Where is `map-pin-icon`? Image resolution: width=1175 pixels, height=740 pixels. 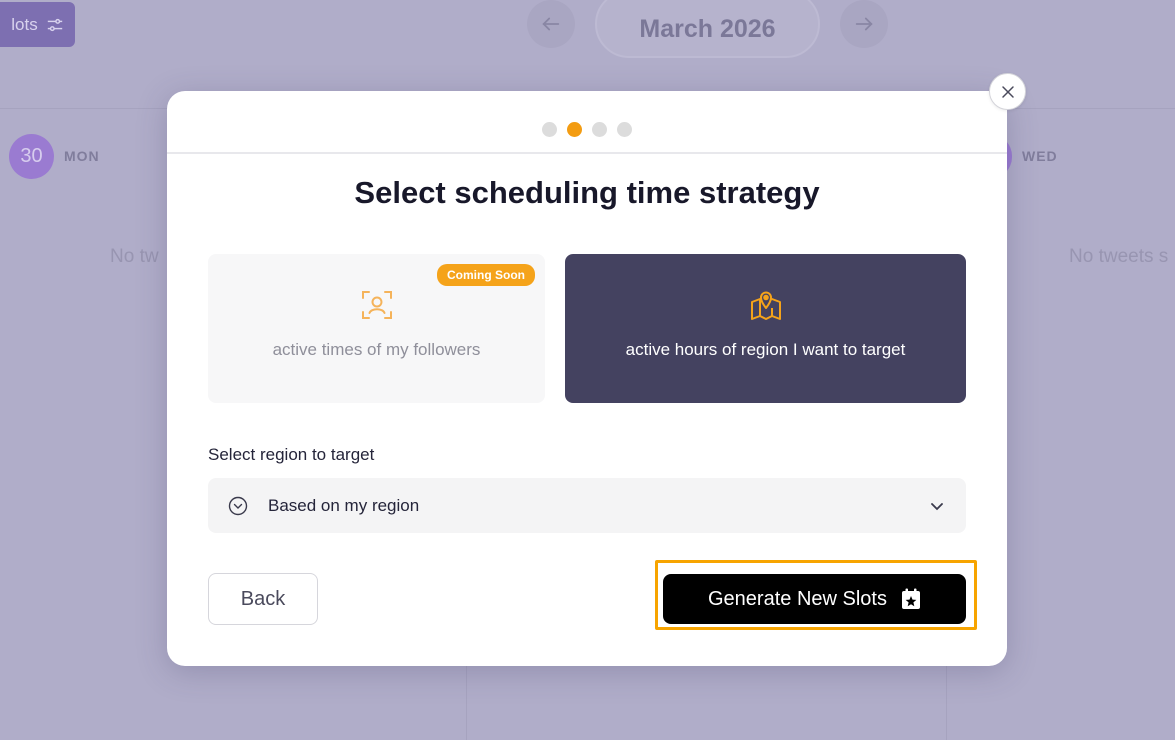 map-pin-icon is located at coordinates (765, 305).